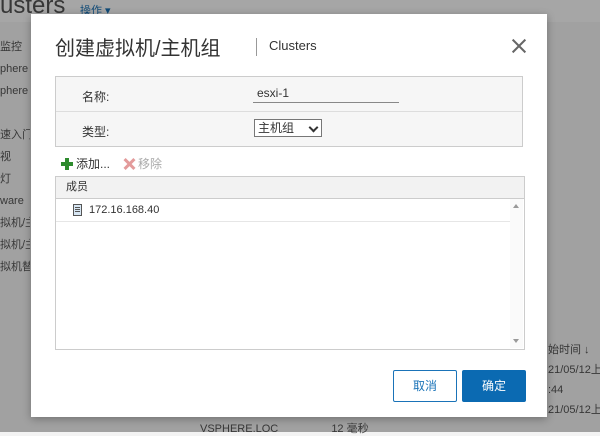 The height and width of the screenshot is (436, 600). What do you see at coordinates (516, 206) in the screenshot?
I see `scroll-up-icon` at bounding box center [516, 206].